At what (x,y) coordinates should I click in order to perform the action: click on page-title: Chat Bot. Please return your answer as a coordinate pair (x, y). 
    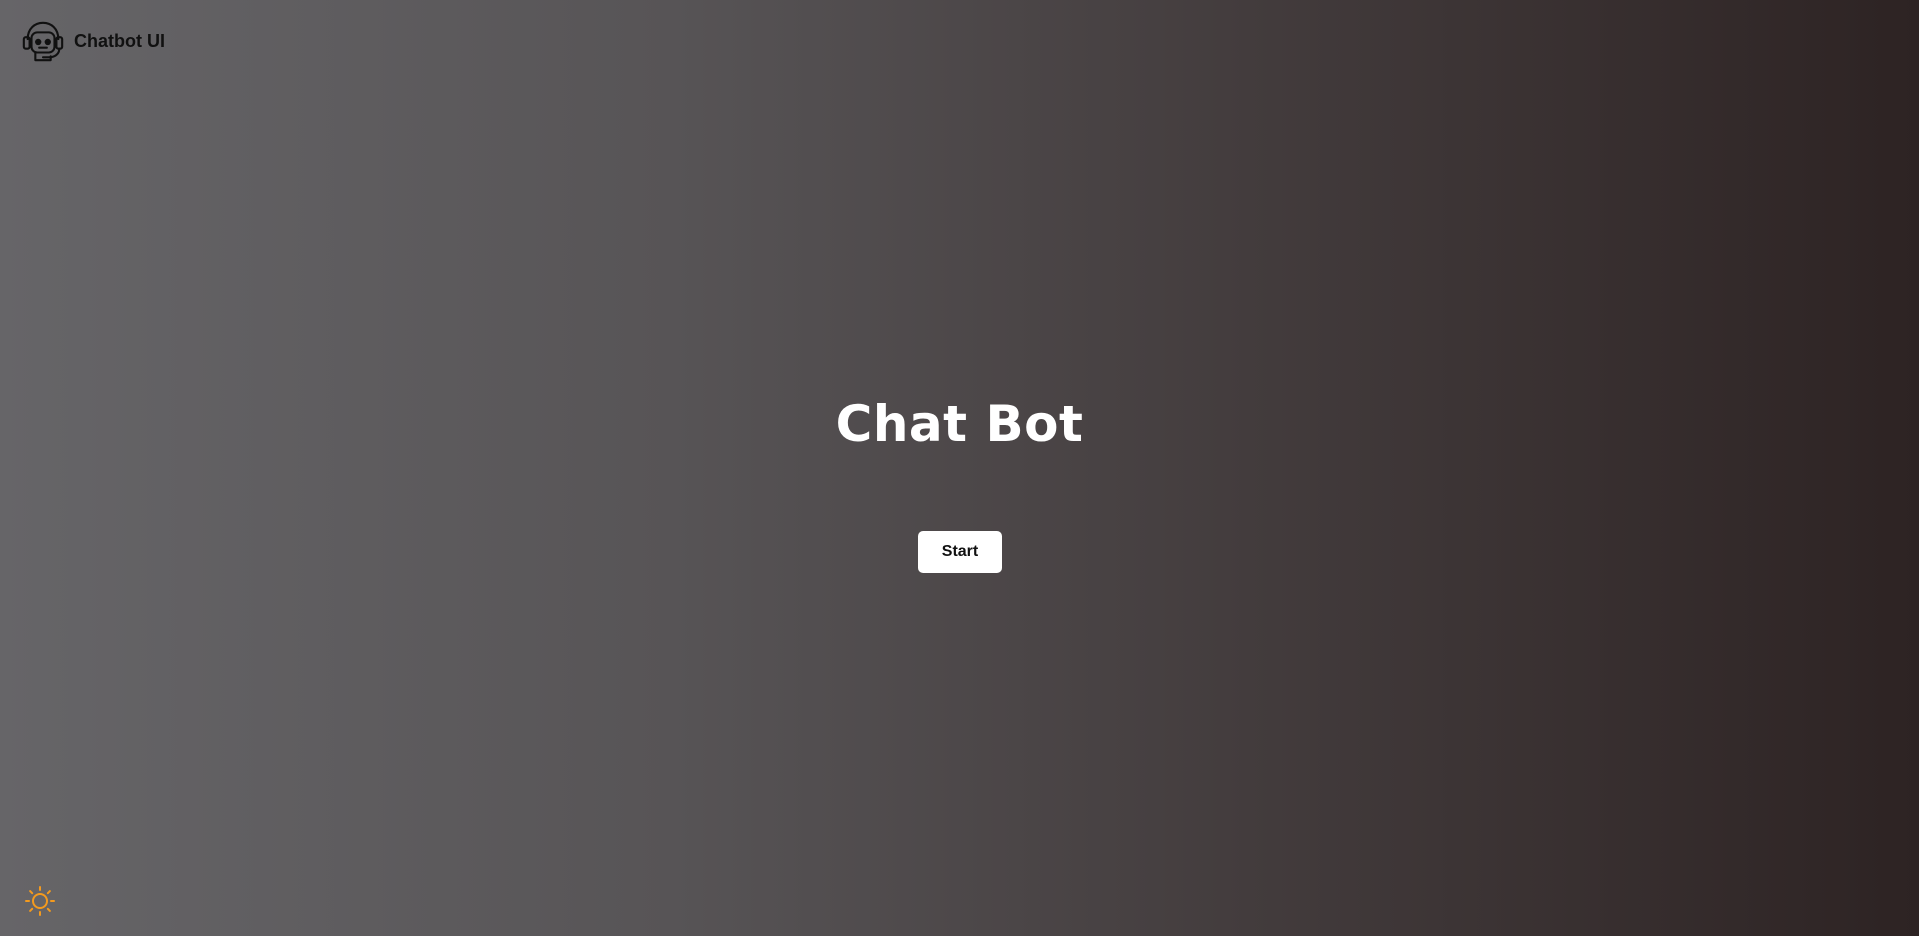
    Looking at the image, I should click on (959, 424).